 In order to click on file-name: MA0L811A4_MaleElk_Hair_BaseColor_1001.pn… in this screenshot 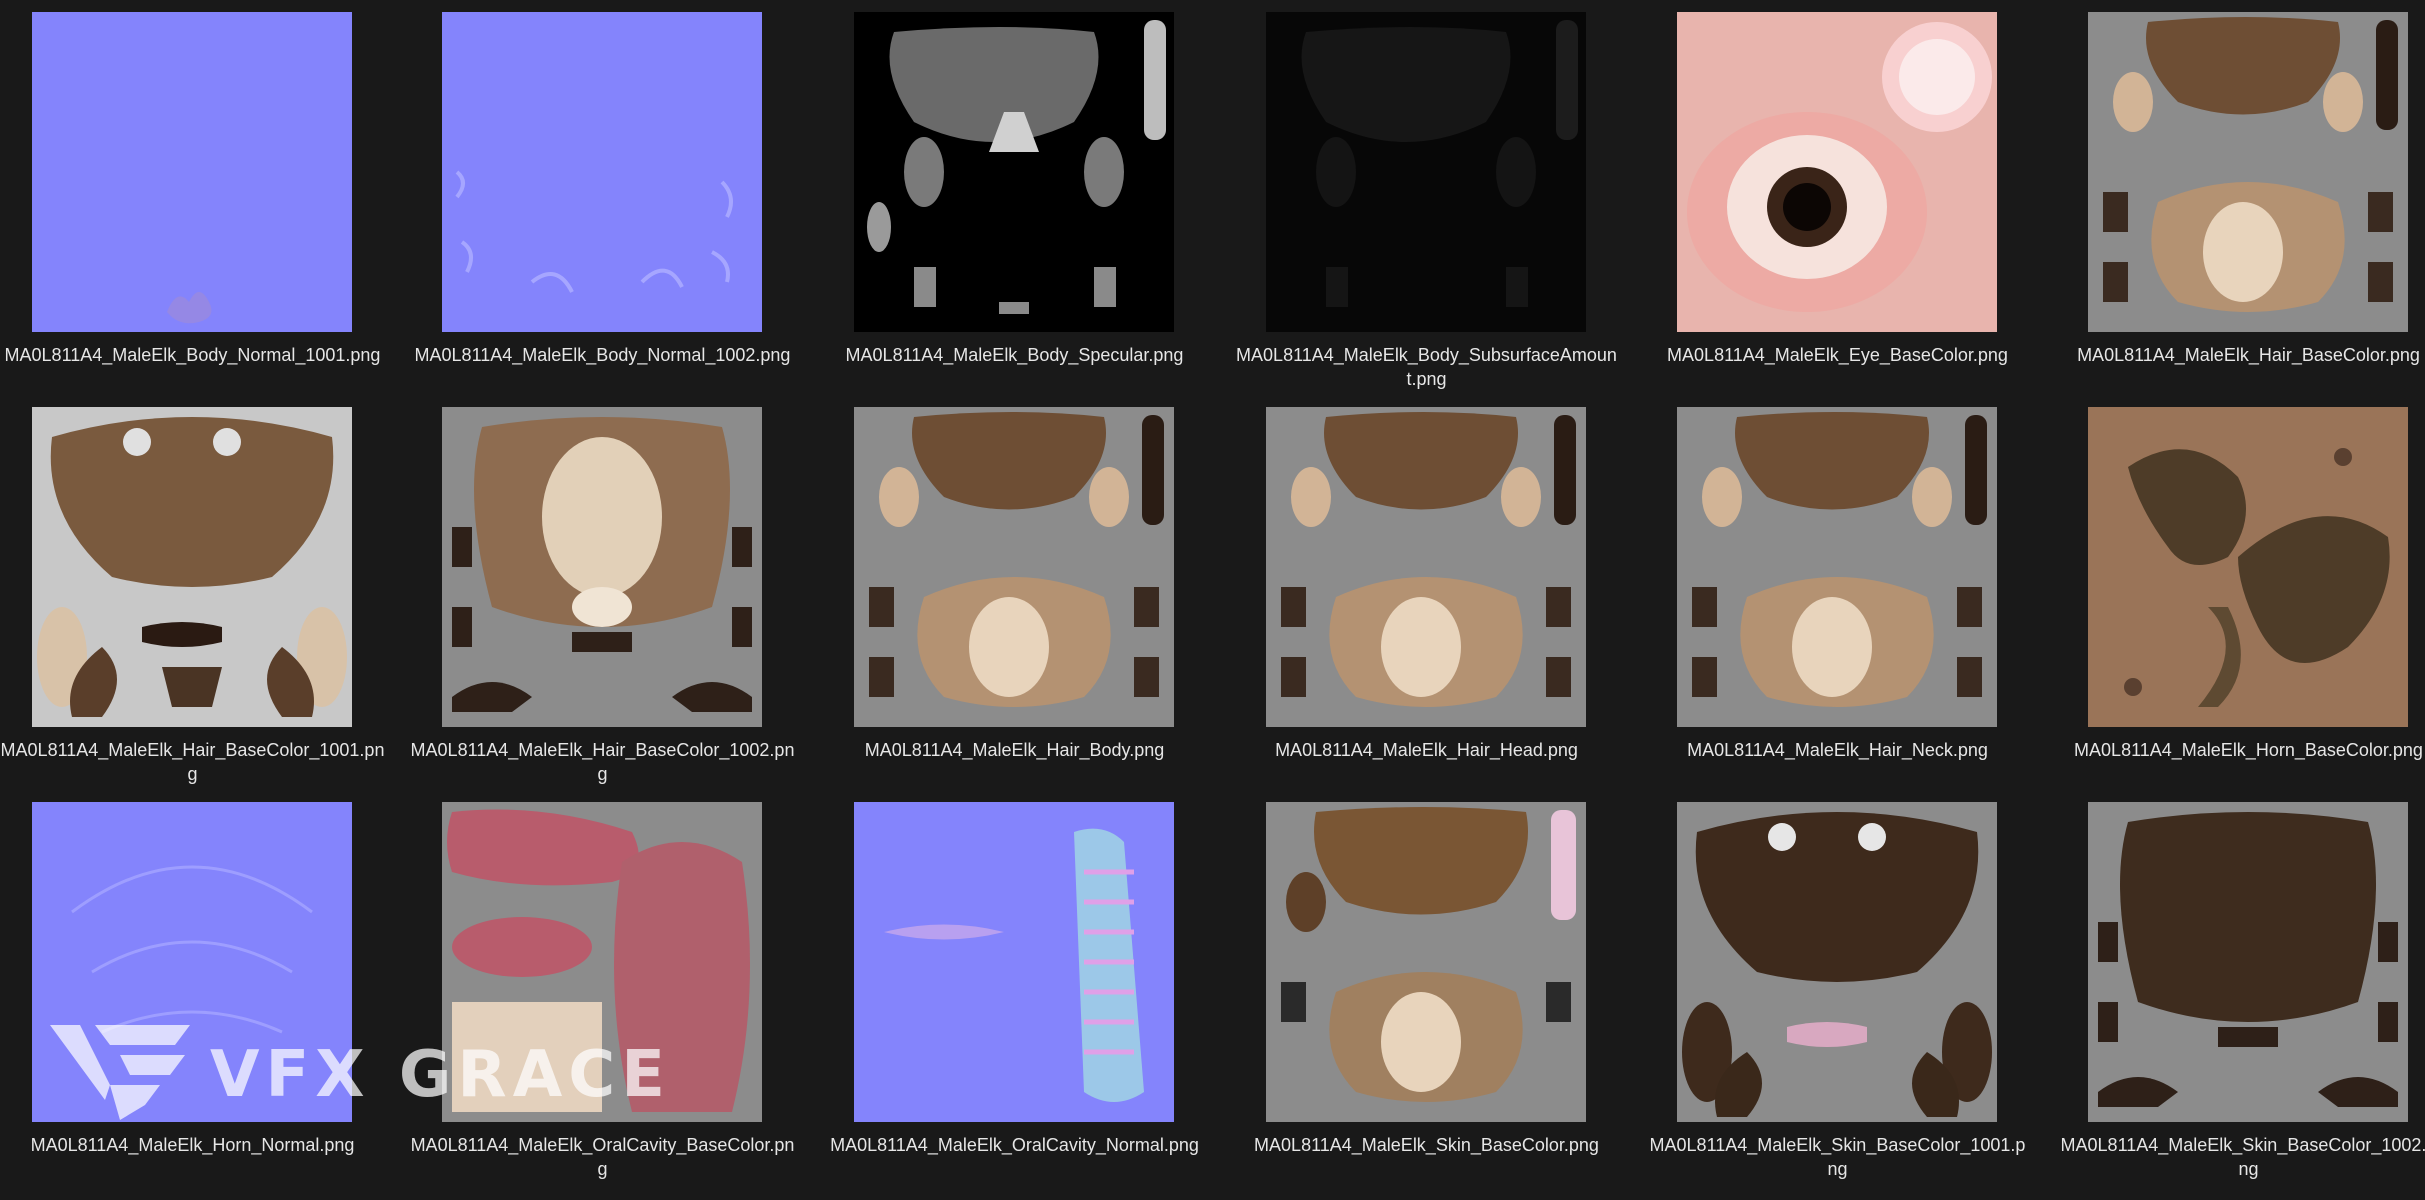, I will do `click(192, 762)`.